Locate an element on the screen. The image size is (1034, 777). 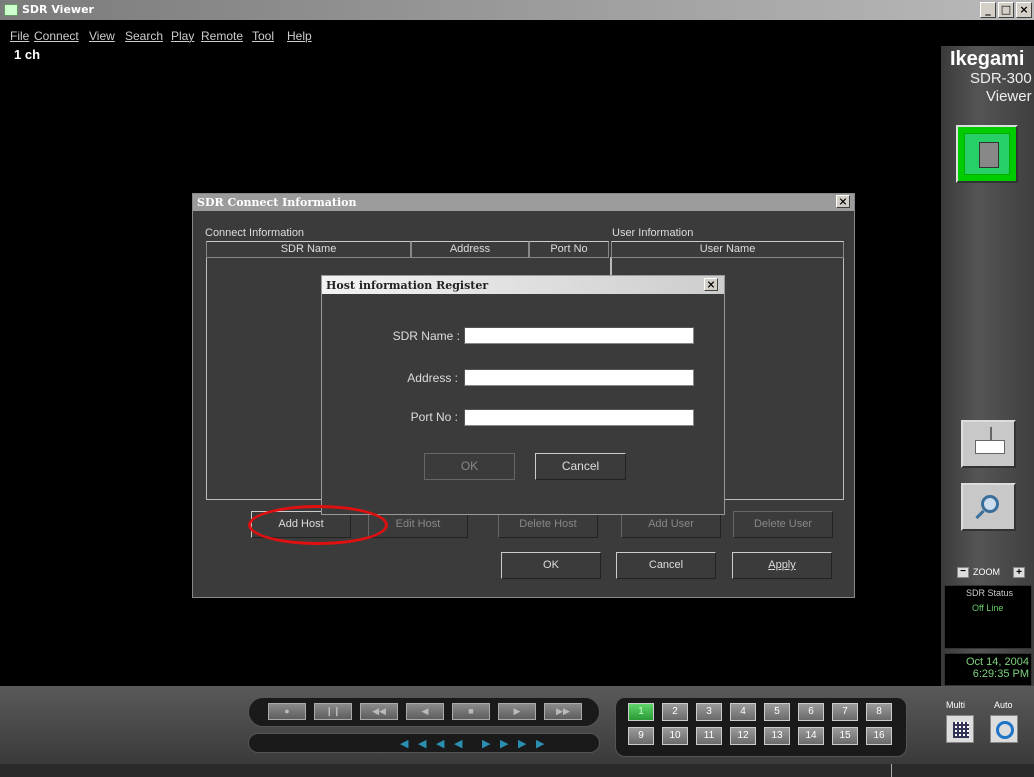
channel-grid is located at coordinates (761, 727).